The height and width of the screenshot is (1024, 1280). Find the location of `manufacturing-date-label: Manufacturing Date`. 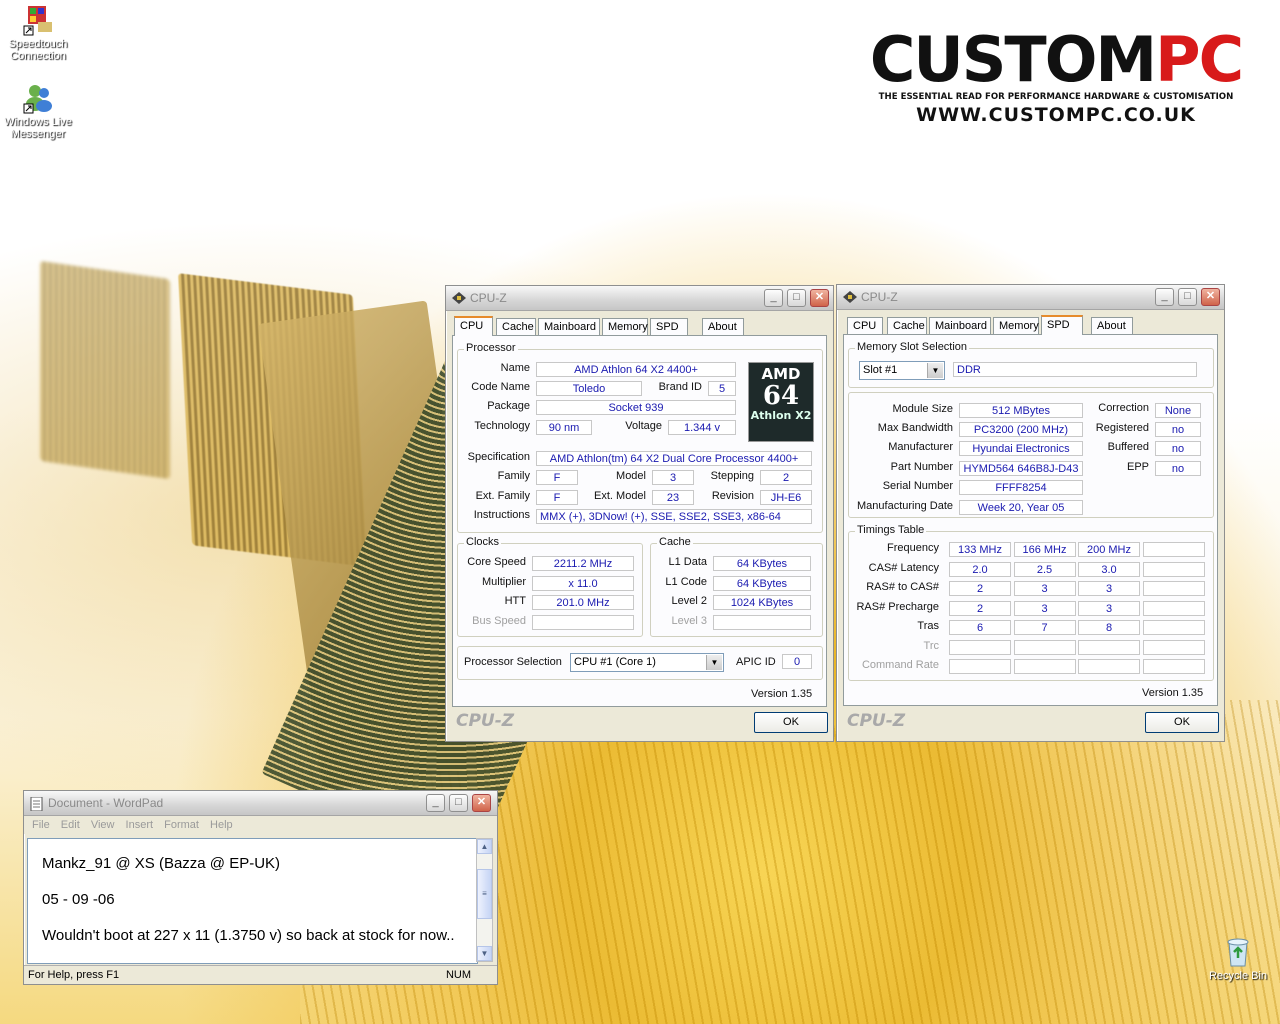

manufacturing-date-label: Manufacturing Date is located at coordinates (905, 506).